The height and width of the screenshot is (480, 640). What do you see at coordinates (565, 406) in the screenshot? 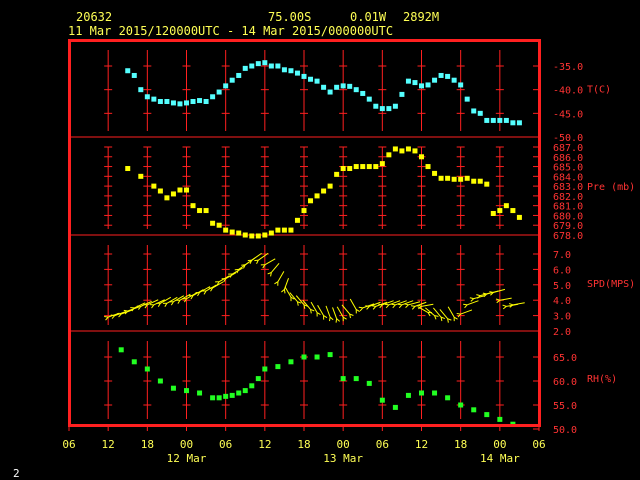
I see `y-tick-label: 55.0` at bounding box center [565, 406].